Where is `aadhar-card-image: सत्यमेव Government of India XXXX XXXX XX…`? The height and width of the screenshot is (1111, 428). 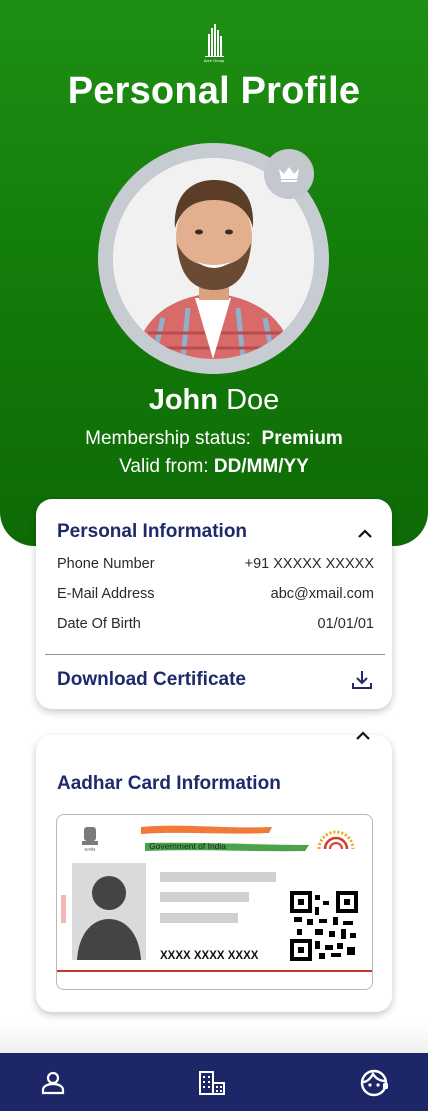 aadhar-card-image: सत्यमेव Government of India XXXX XXXX XX… is located at coordinates (214, 902).